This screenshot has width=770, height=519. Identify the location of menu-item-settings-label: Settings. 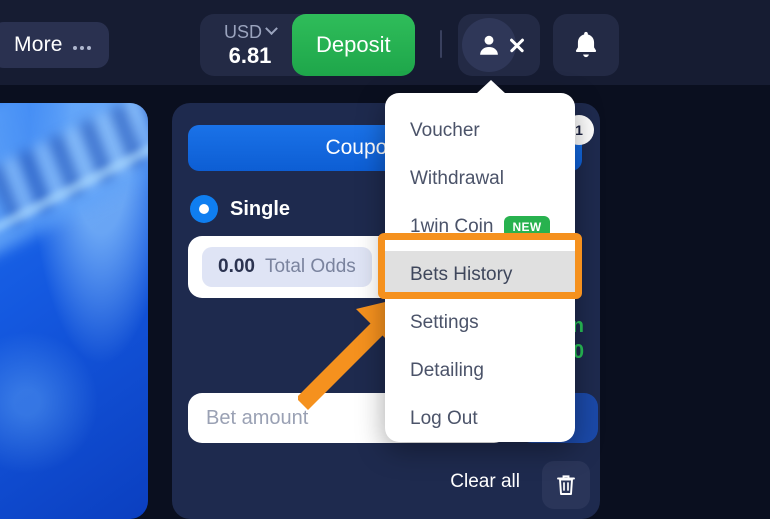
(444, 322).